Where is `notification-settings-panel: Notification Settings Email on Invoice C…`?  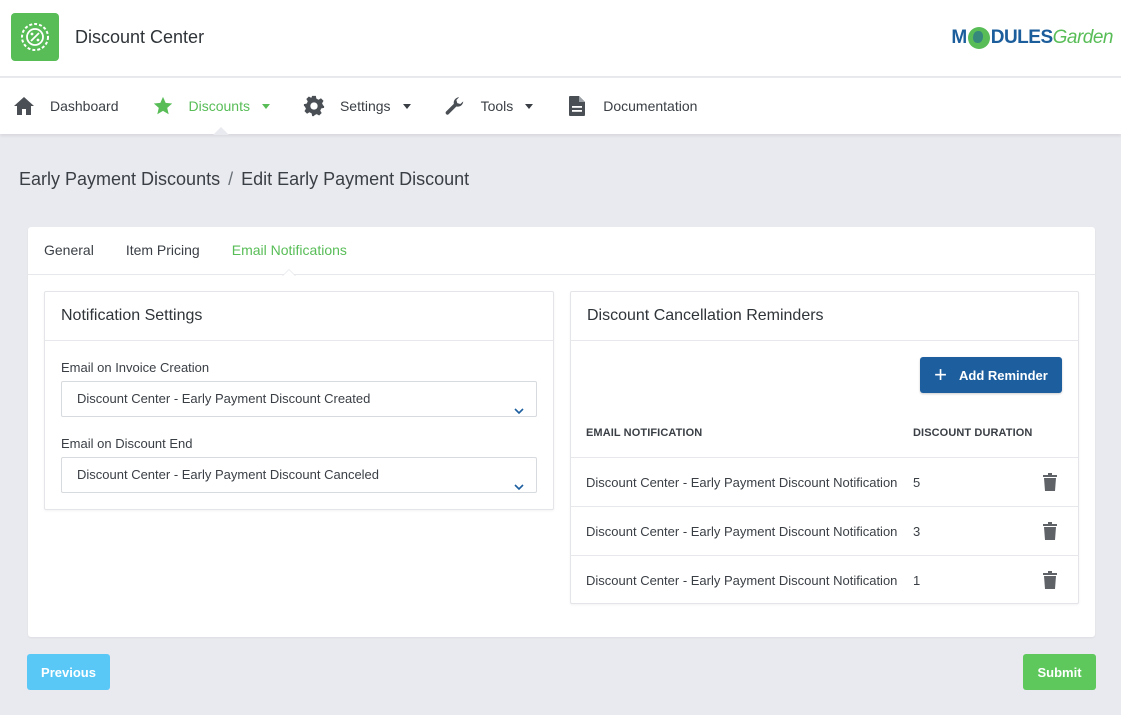 notification-settings-panel: Notification Settings Email on Invoice C… is located at coordinates (299, 400).